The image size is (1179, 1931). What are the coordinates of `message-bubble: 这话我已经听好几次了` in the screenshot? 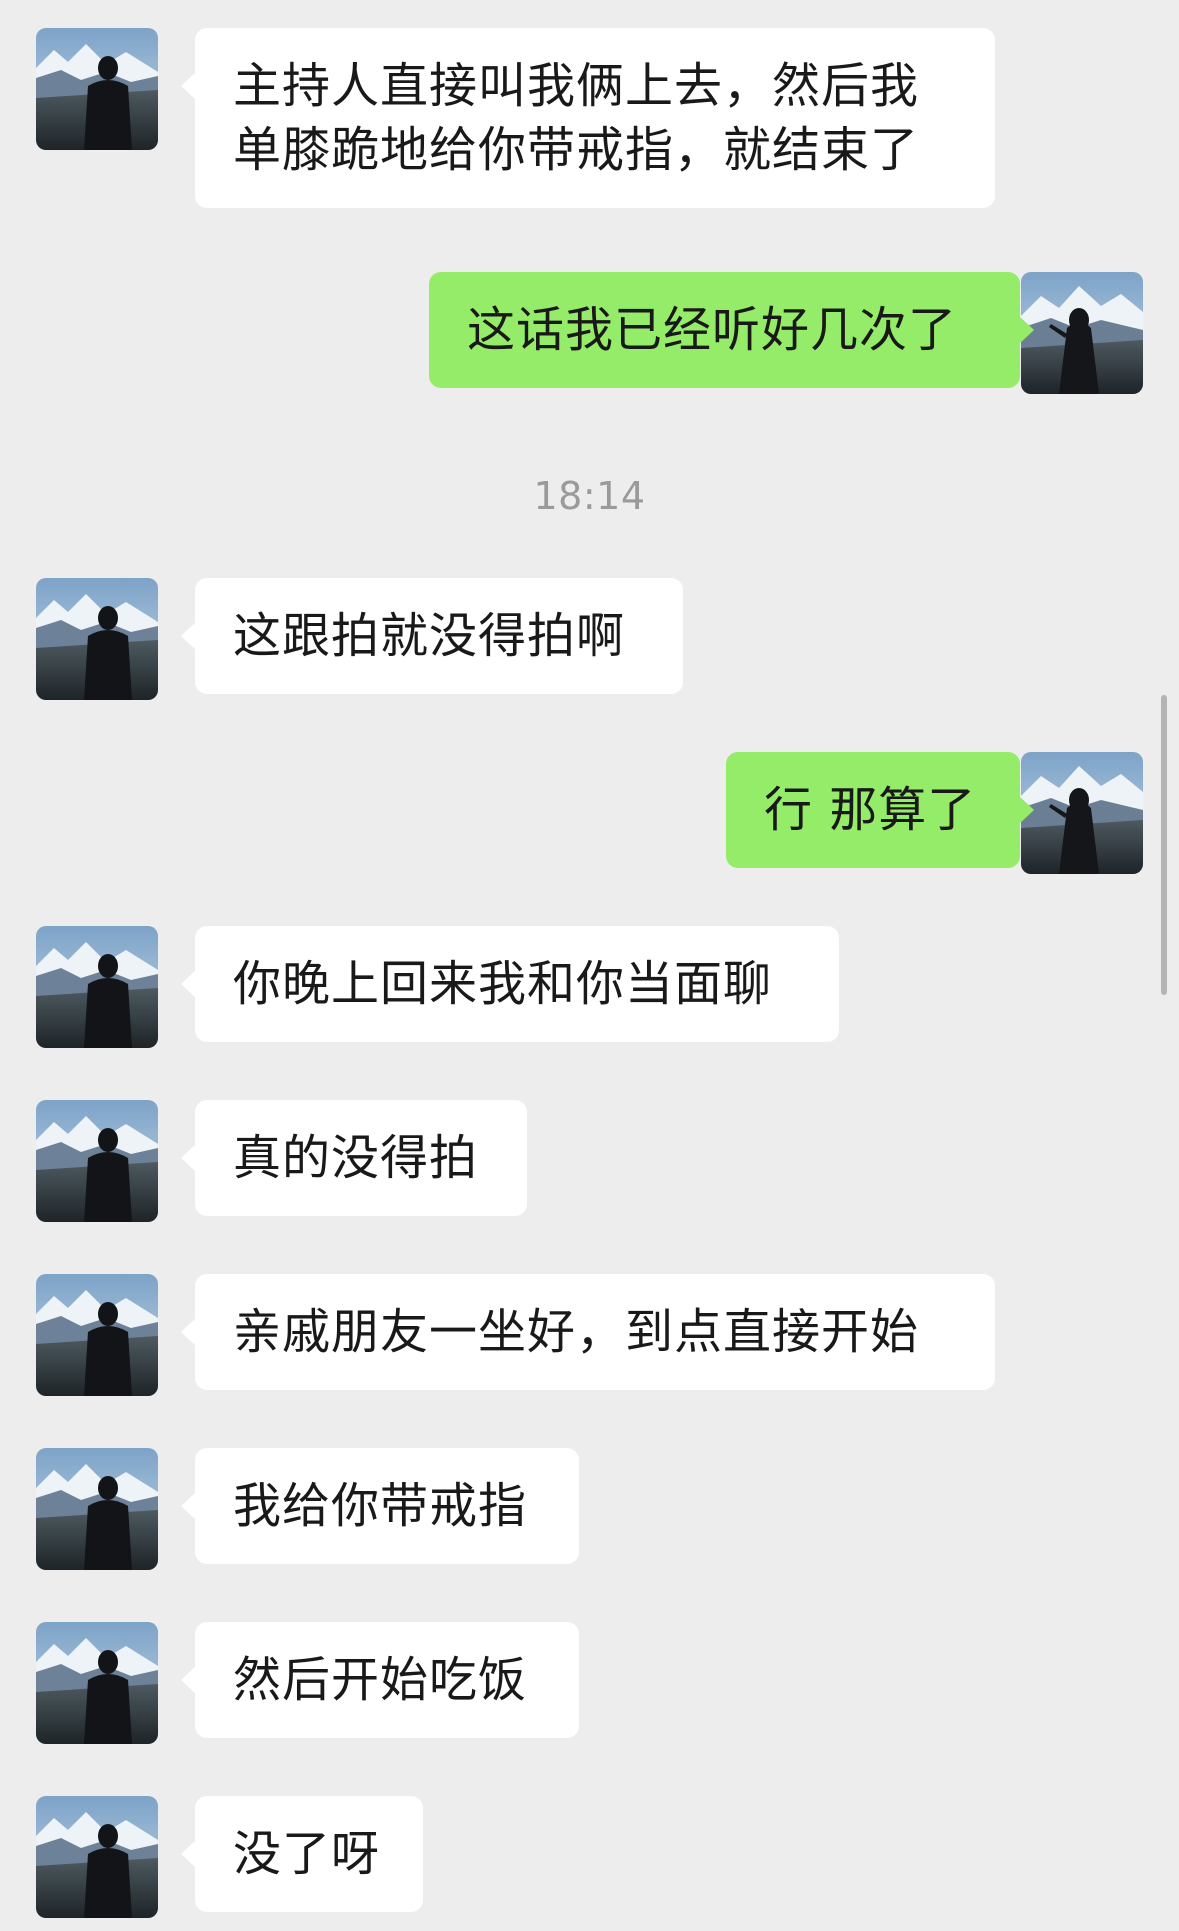 It's located at (731, 330).